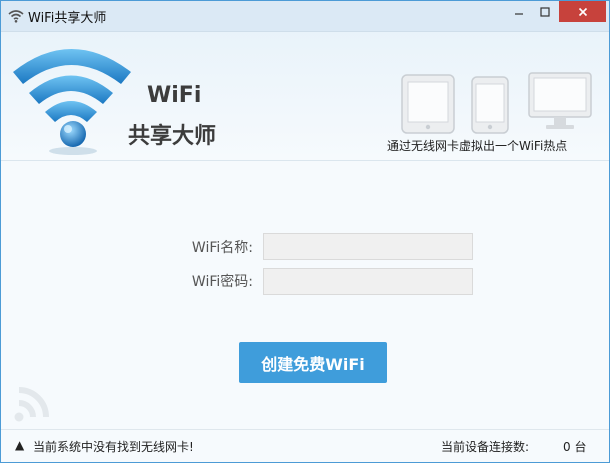  What do you see at coordinates (20, 445) in the screenshot?
I see `warning-icon: ▲` at bounding box center [20, 445].